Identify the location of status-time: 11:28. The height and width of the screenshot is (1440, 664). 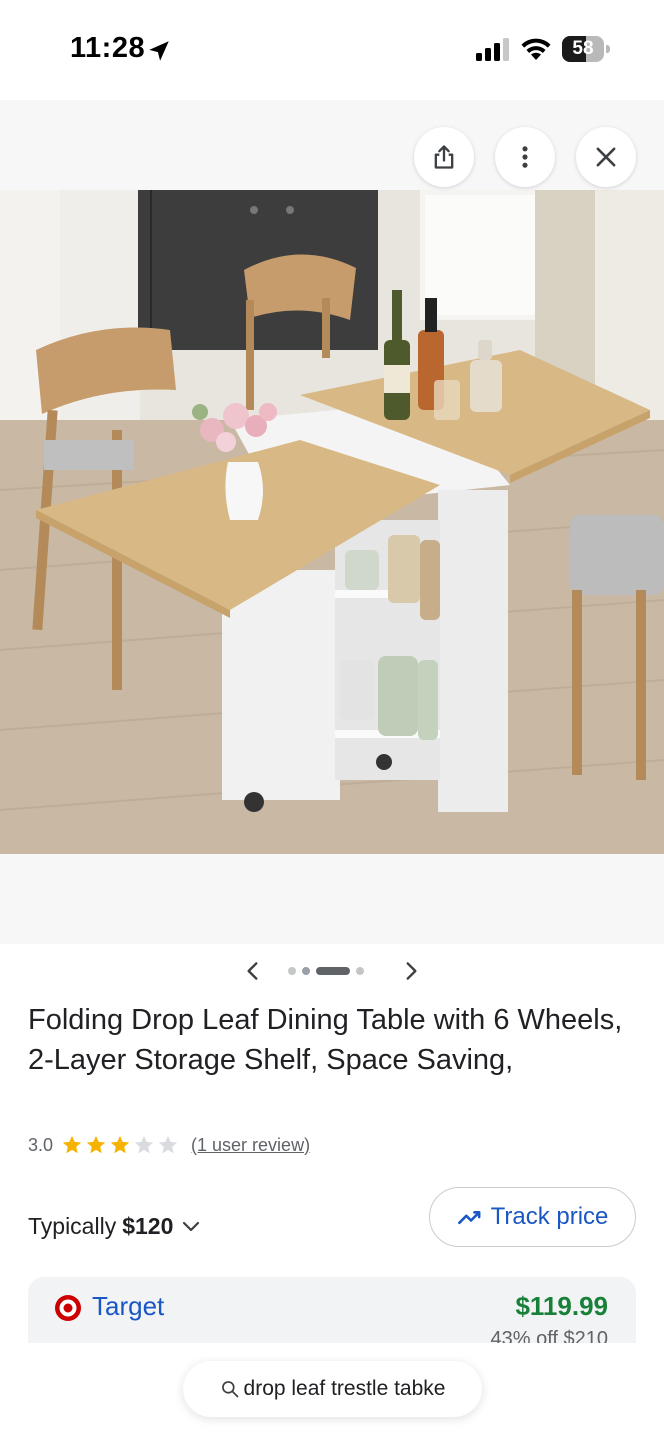
(108, 48).